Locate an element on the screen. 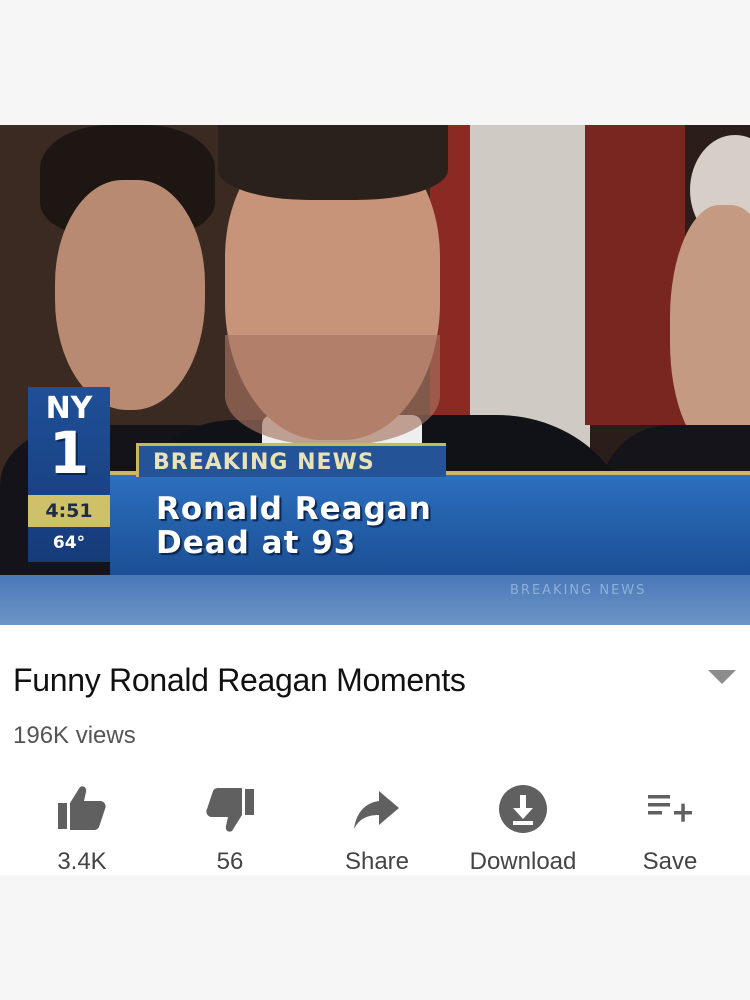 This screenshot has width=750, height=1000. view-count: 196K views is located at coordinates (74, 735).